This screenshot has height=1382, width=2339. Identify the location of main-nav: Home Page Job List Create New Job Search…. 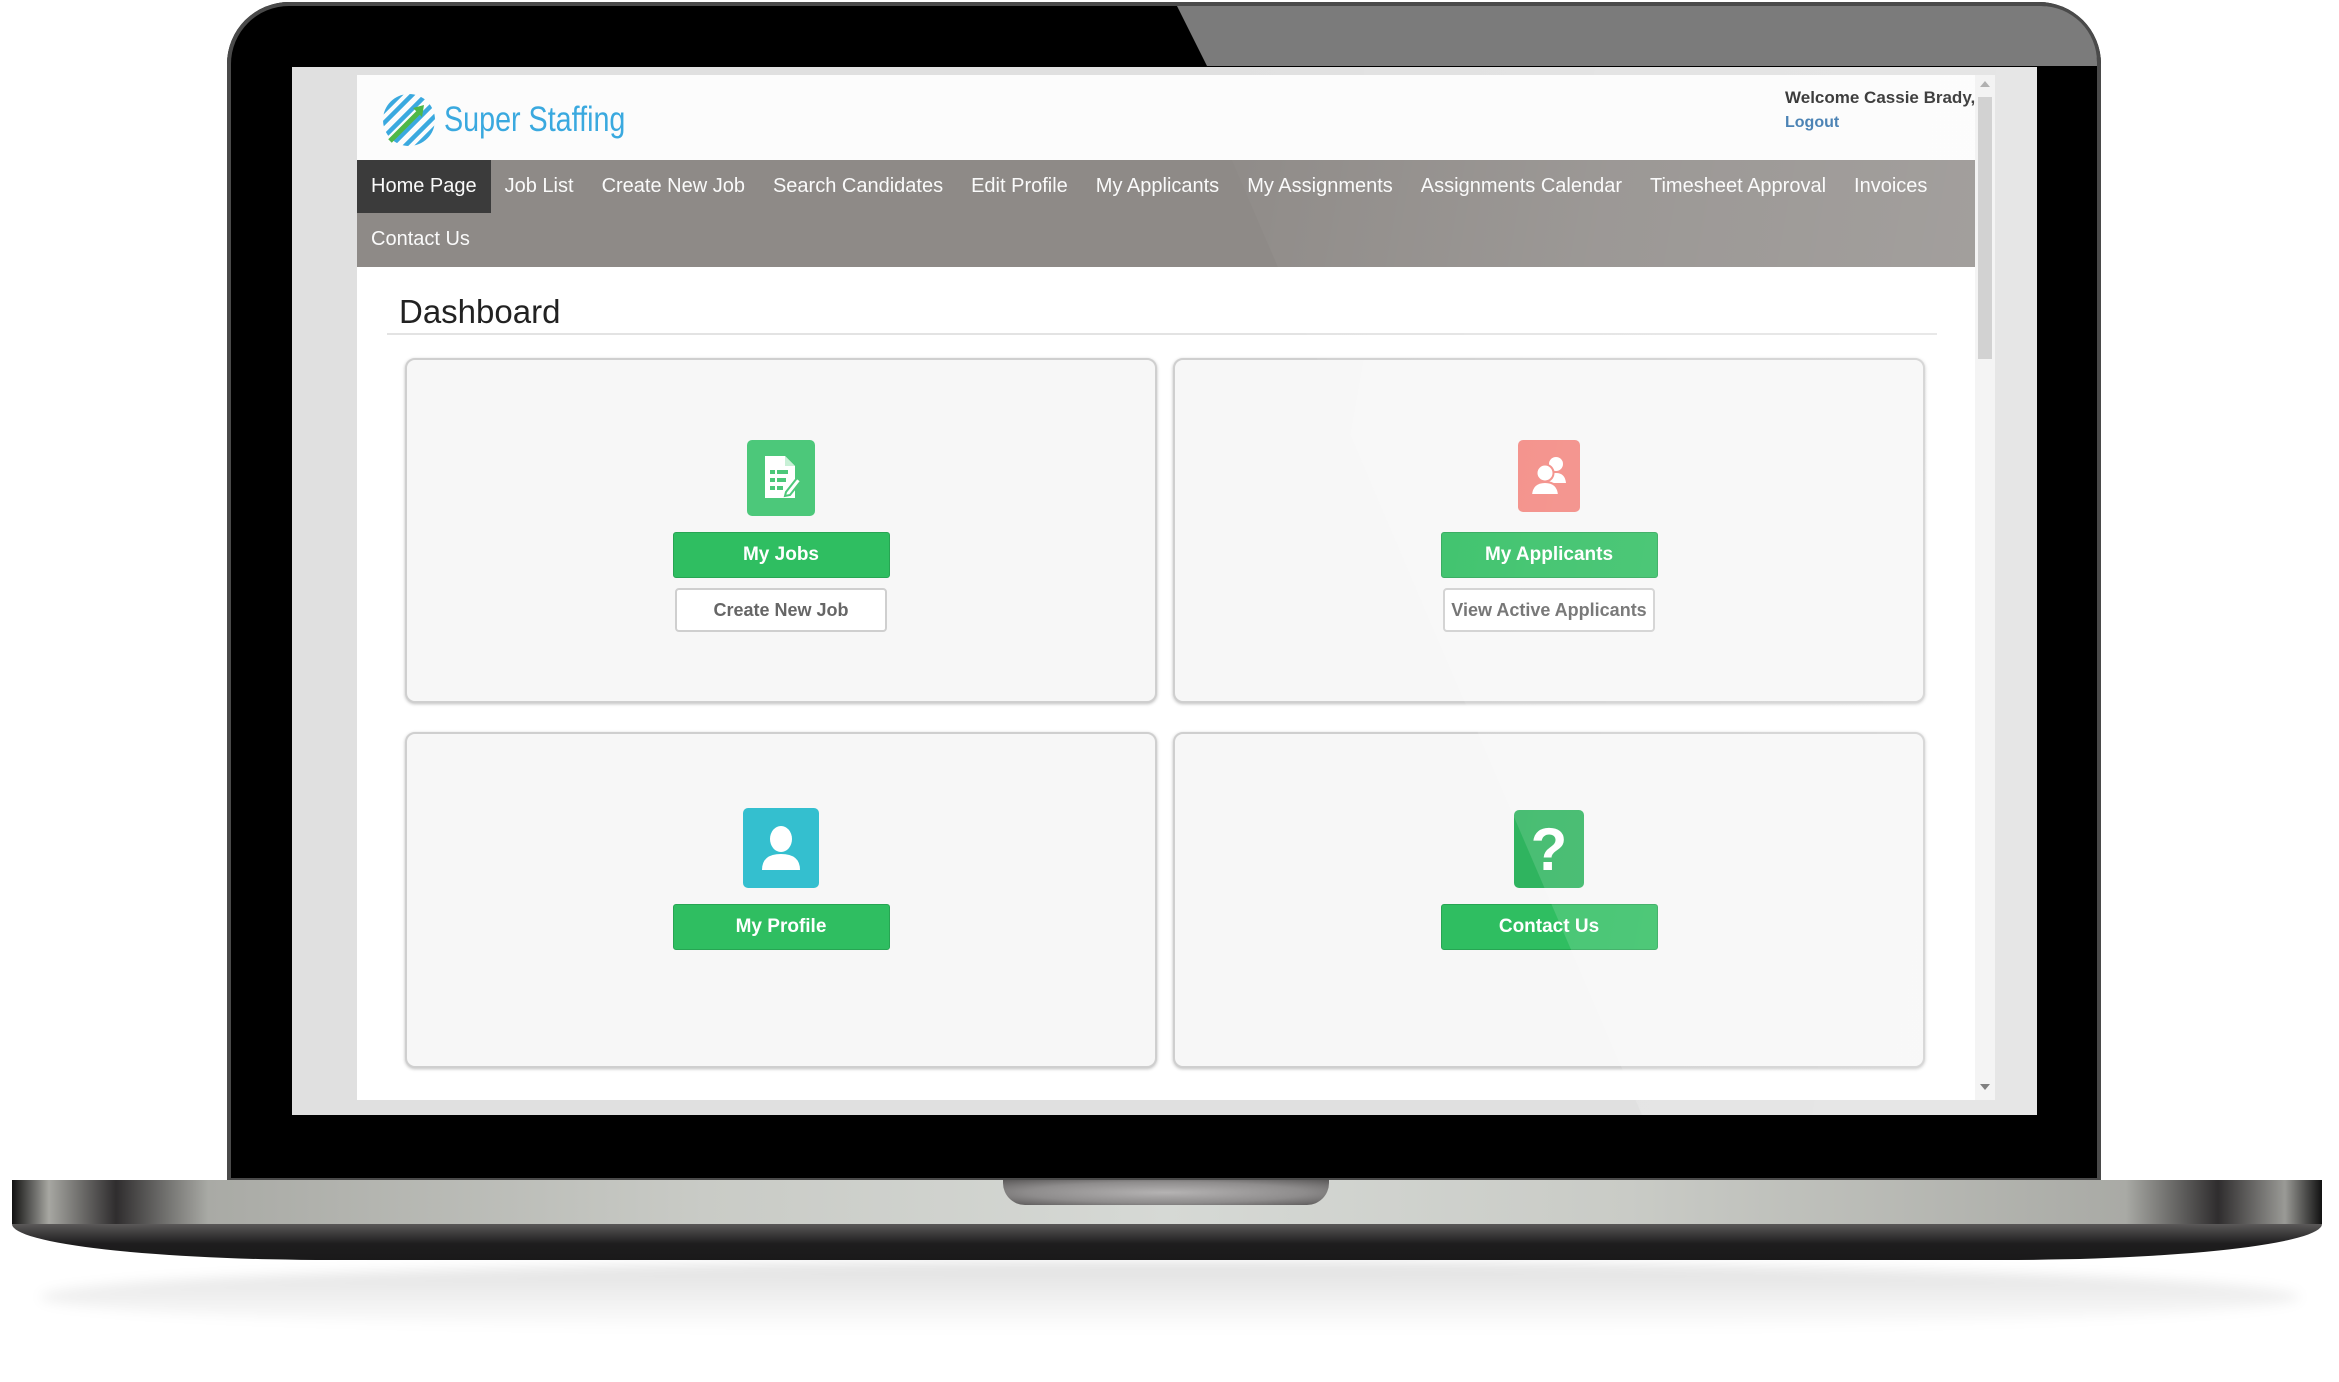
(1166, 213).